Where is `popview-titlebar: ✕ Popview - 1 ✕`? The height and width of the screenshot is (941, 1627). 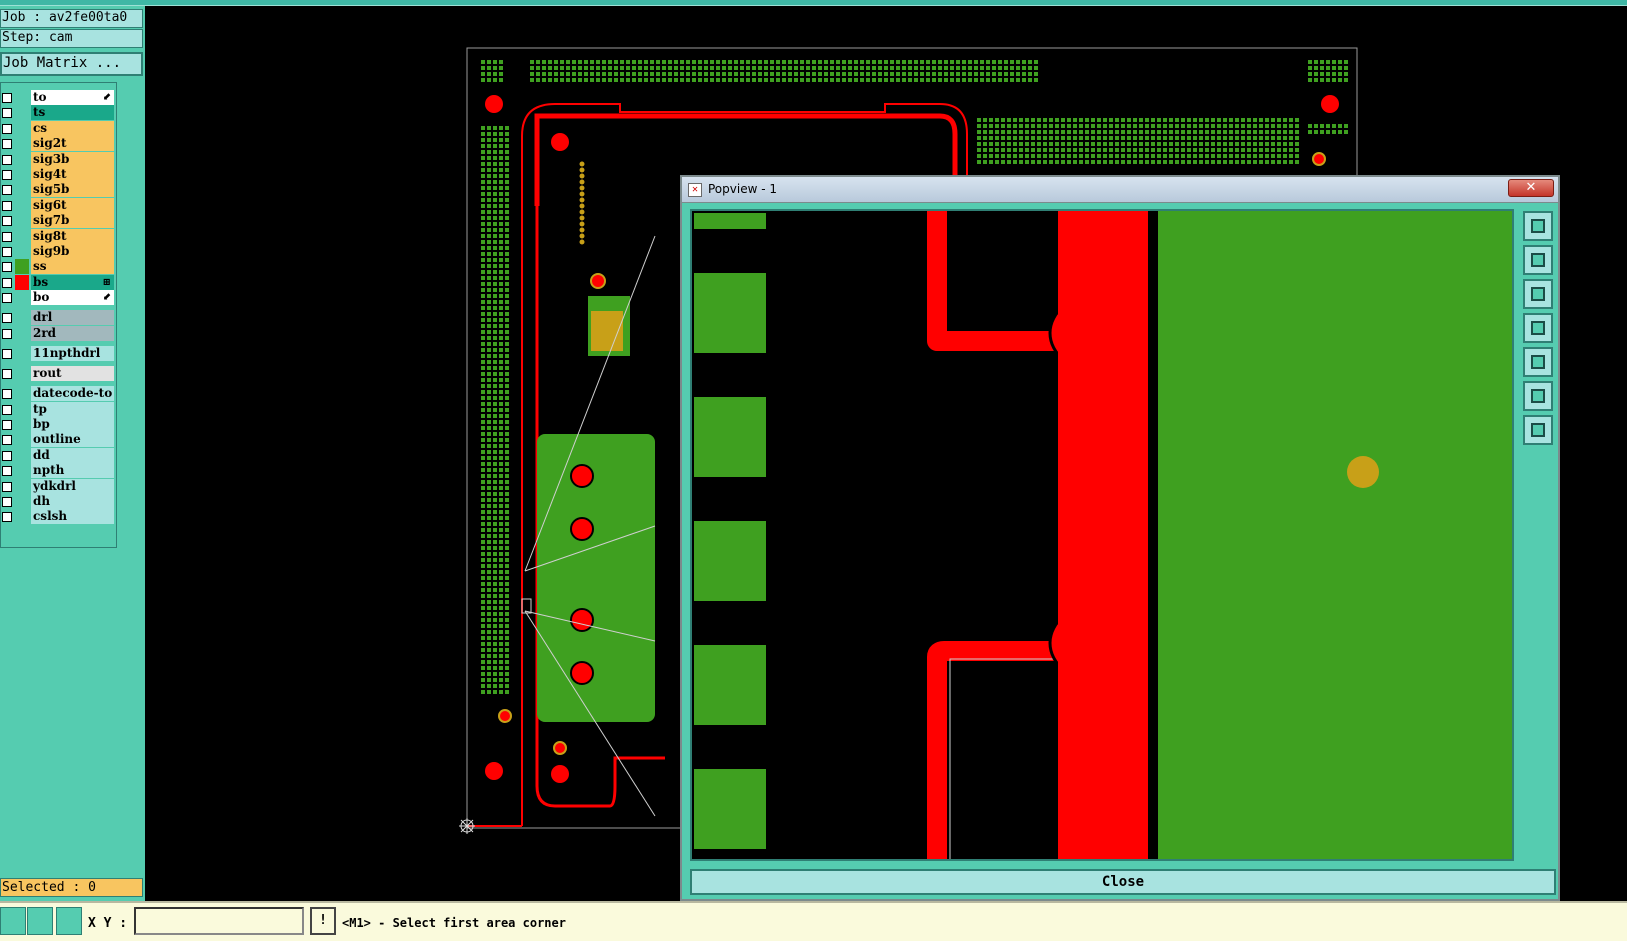
popview-titlebar: ✕ Popview - 1 ✕ is located at coordinates (1120, 190).